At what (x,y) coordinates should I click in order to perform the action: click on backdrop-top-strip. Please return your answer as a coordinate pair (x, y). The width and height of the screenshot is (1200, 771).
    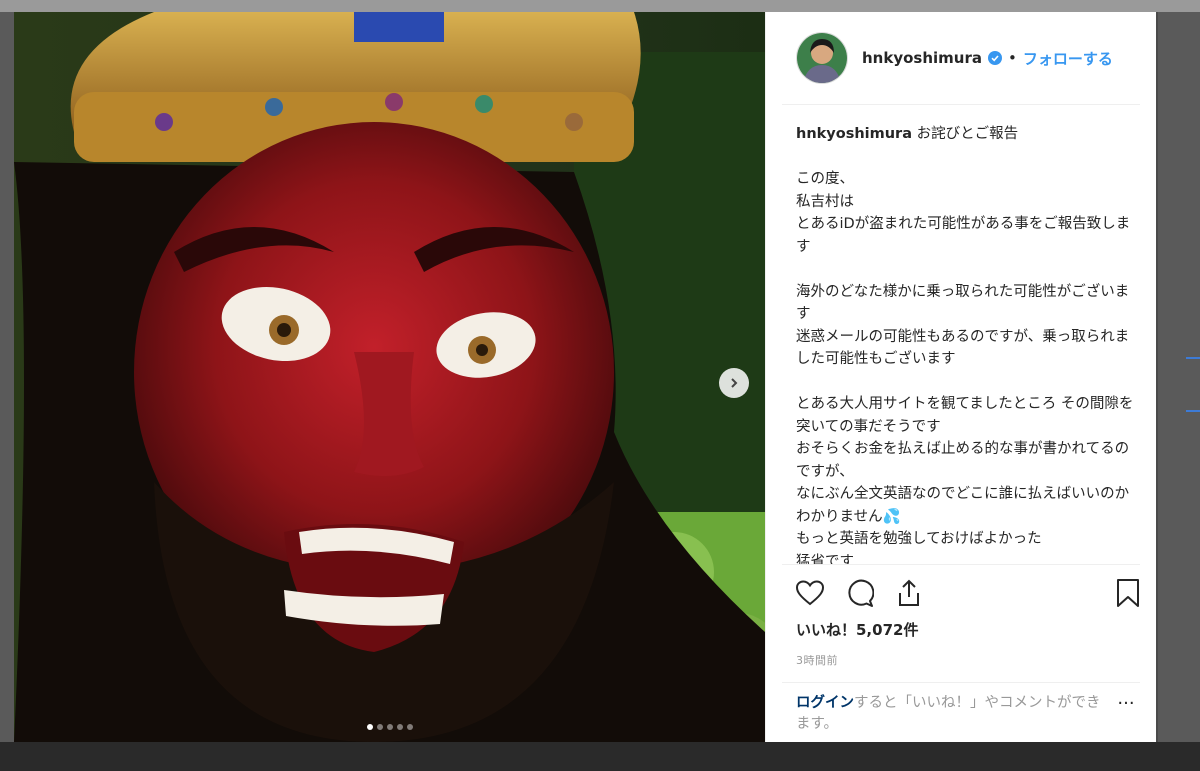
    Looking at the image, I should click on (600, 6).